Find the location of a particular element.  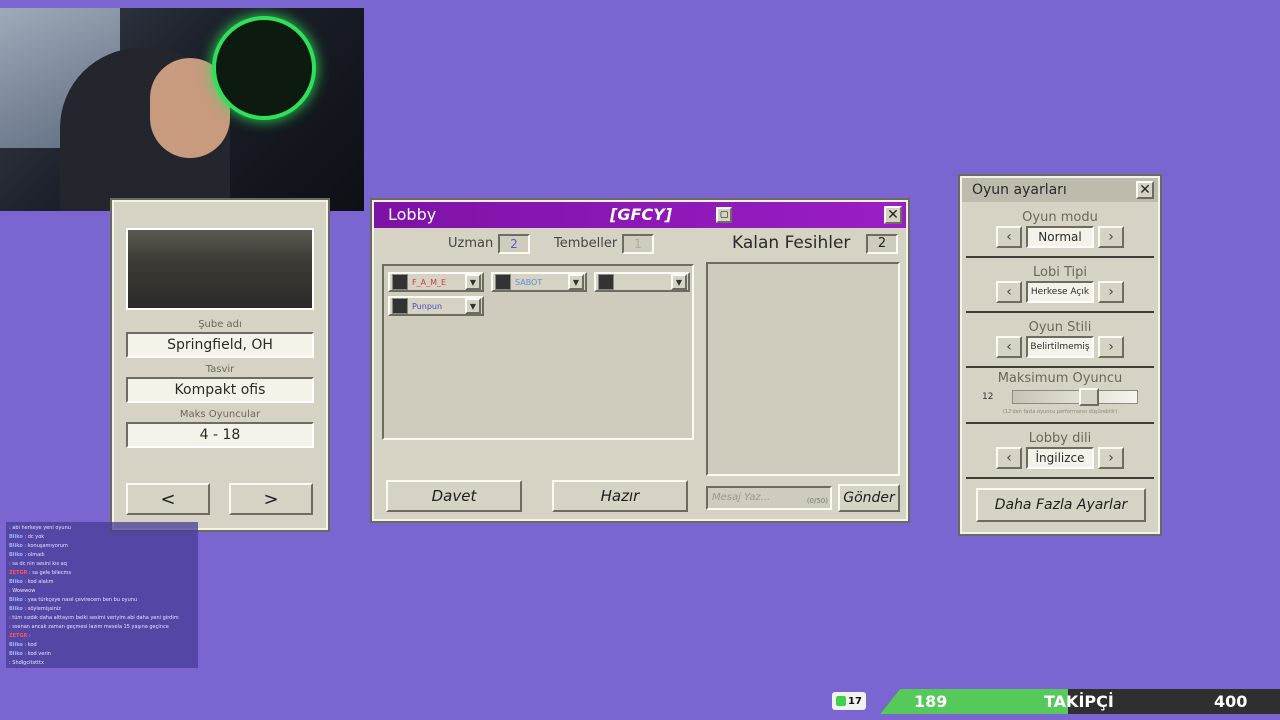

follower-badge-count: 17 is located at coordinates (855, 701).